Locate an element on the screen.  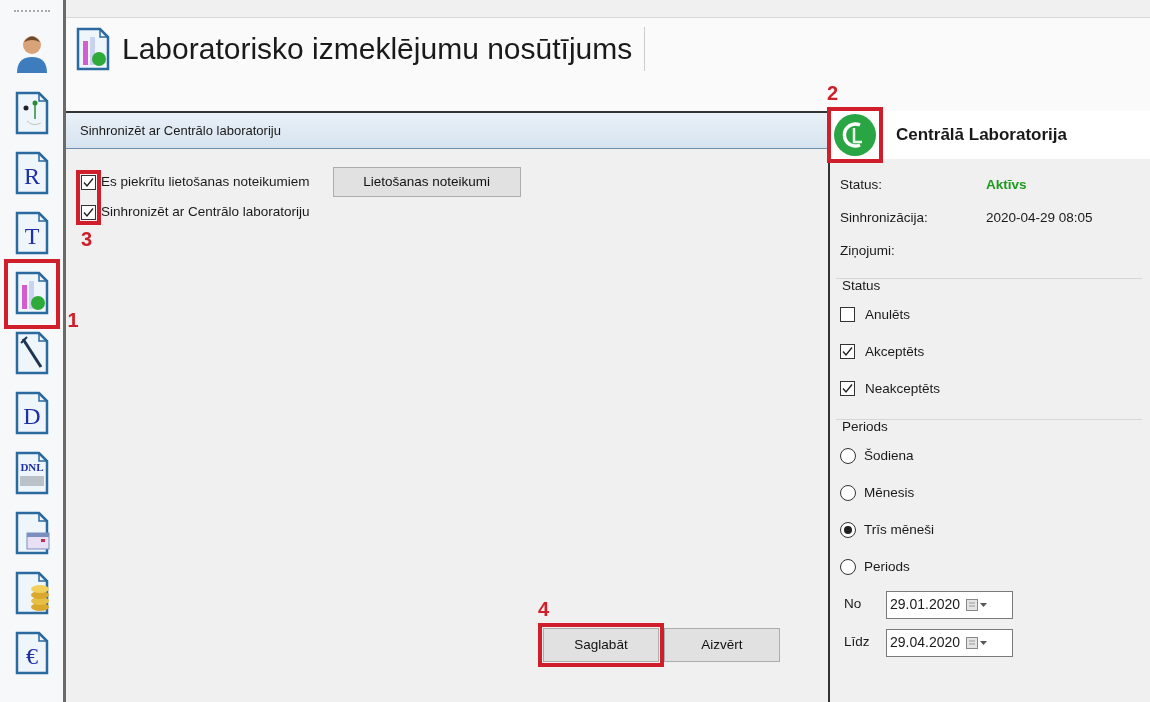
annotation-number: 2 is located at coordinates (833, 93).